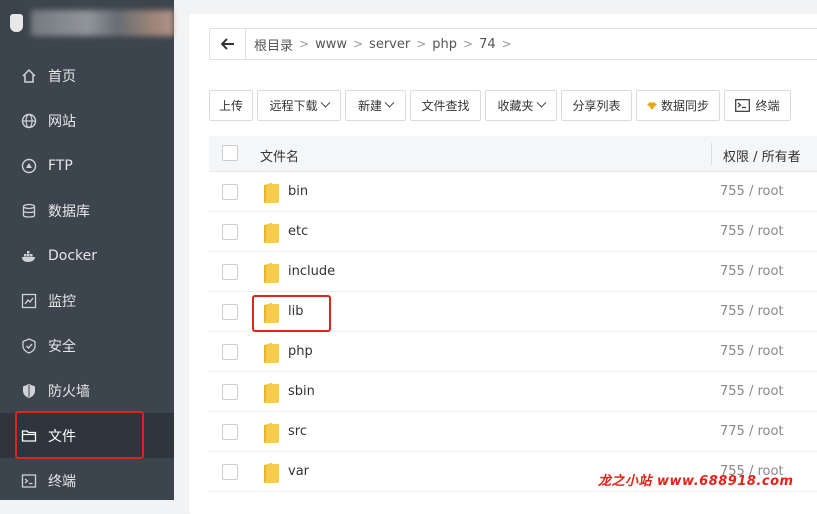 The height and width of the screenshot is (514, 817). What do you see at coordinates (757, 105) in the screenshot?
I see `terminal-button: 终端` at bounding box center [757, 105].